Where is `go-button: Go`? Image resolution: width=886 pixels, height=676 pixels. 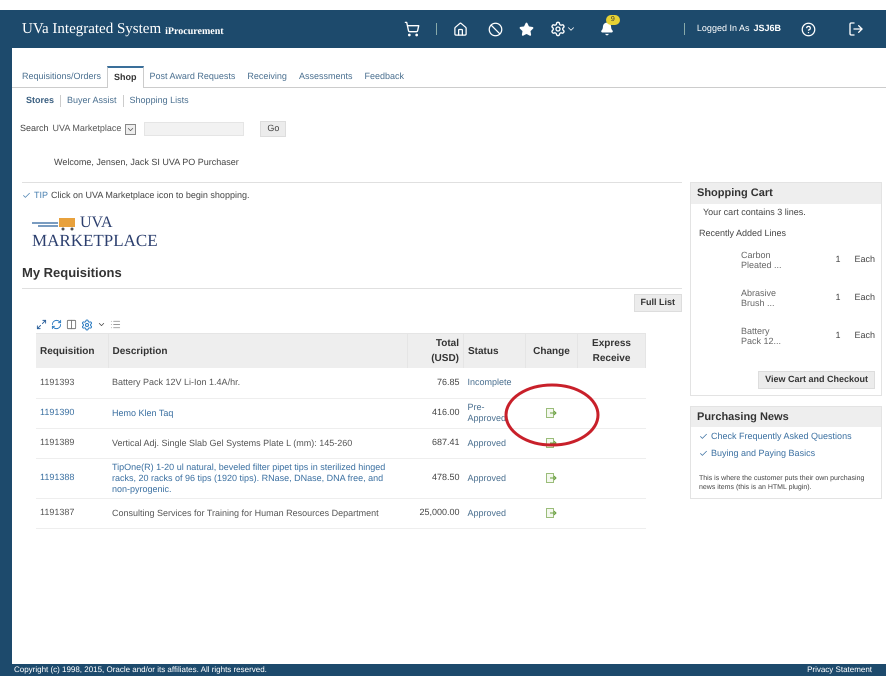 go-button: Go is located at coordinates (273, 129).